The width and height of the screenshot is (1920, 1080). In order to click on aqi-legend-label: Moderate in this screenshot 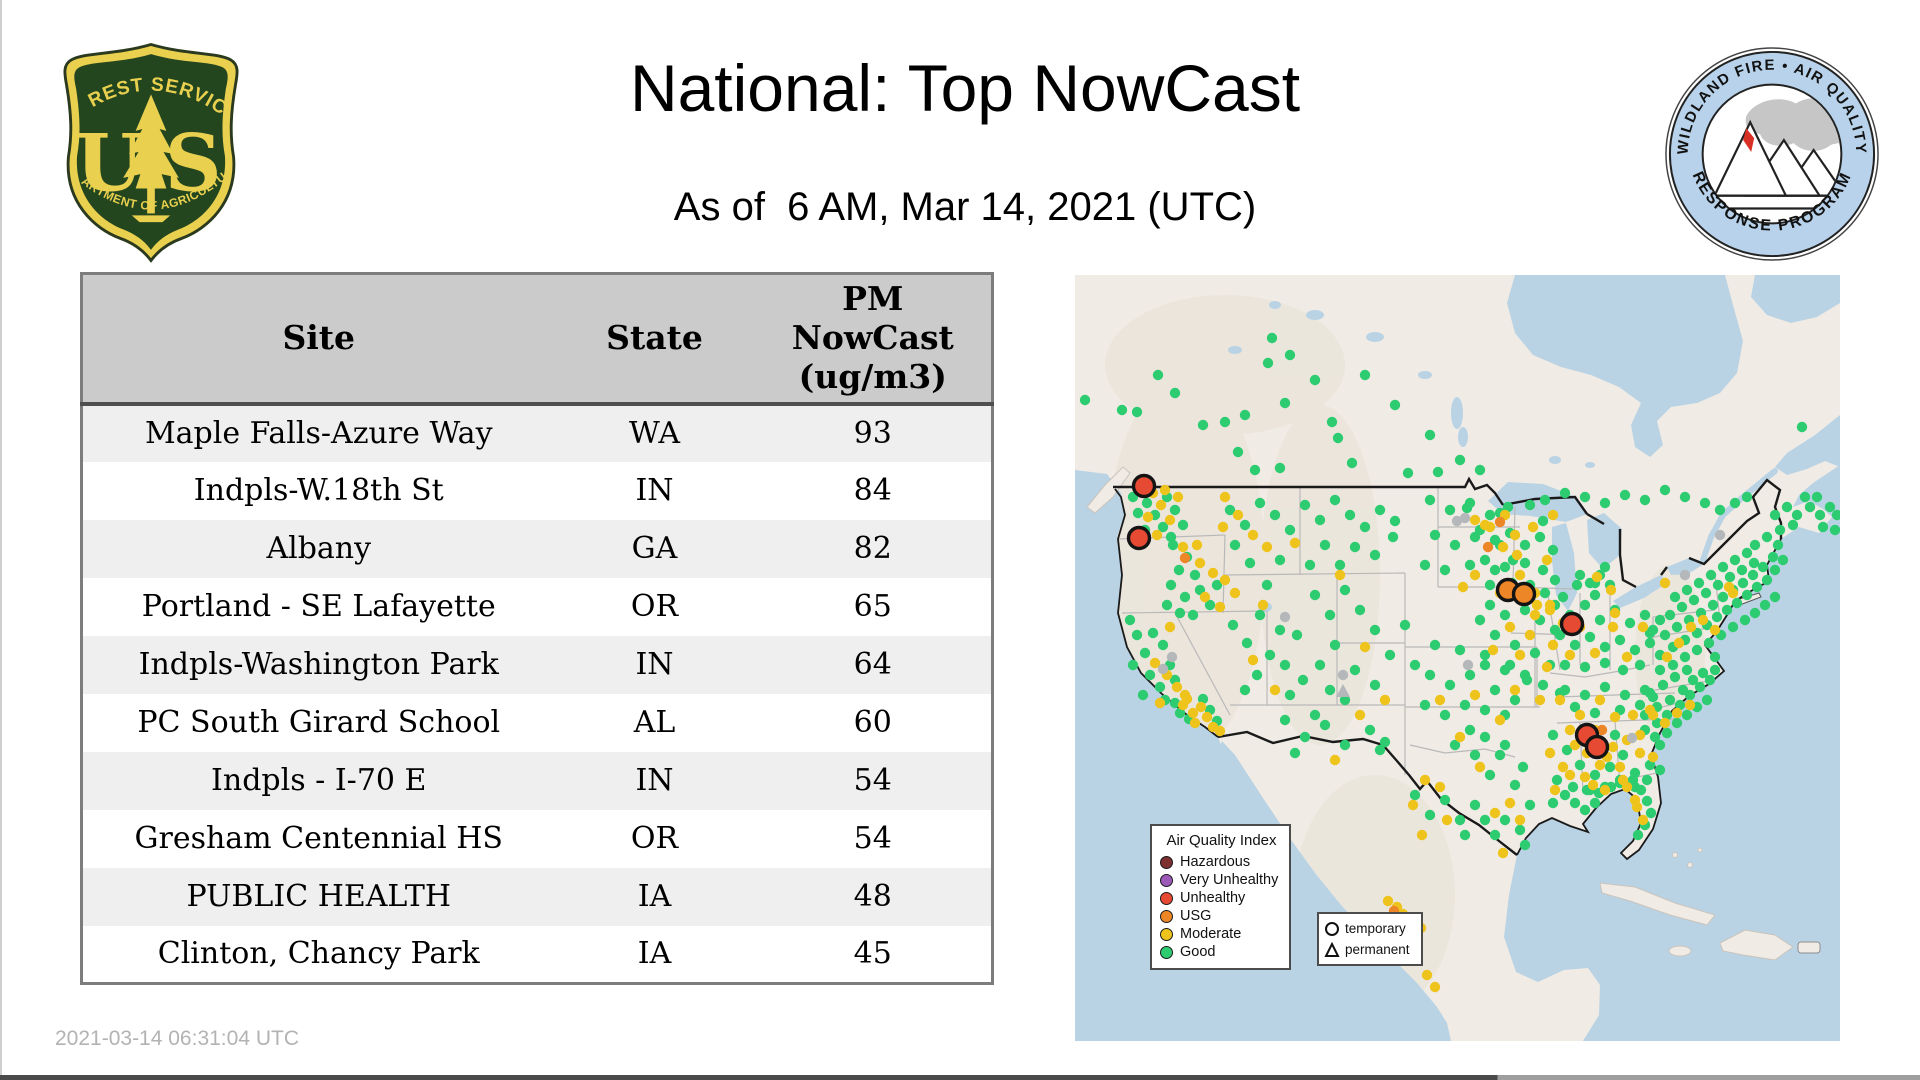, I will do `click(1211, 934)`.